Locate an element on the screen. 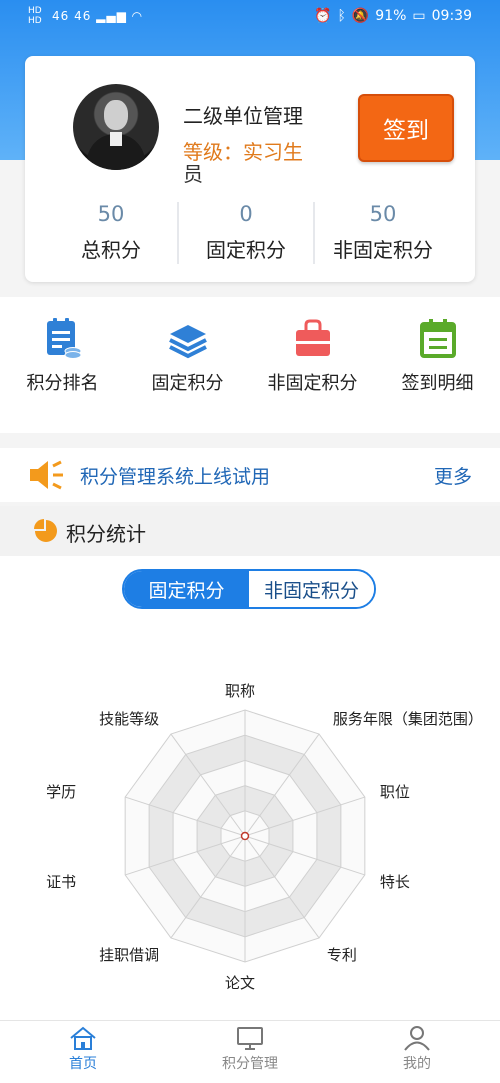 The image size is (500, 1083). notice-bar: 积分管理系统上线试用 更多 is located at coordinates (250, 475).